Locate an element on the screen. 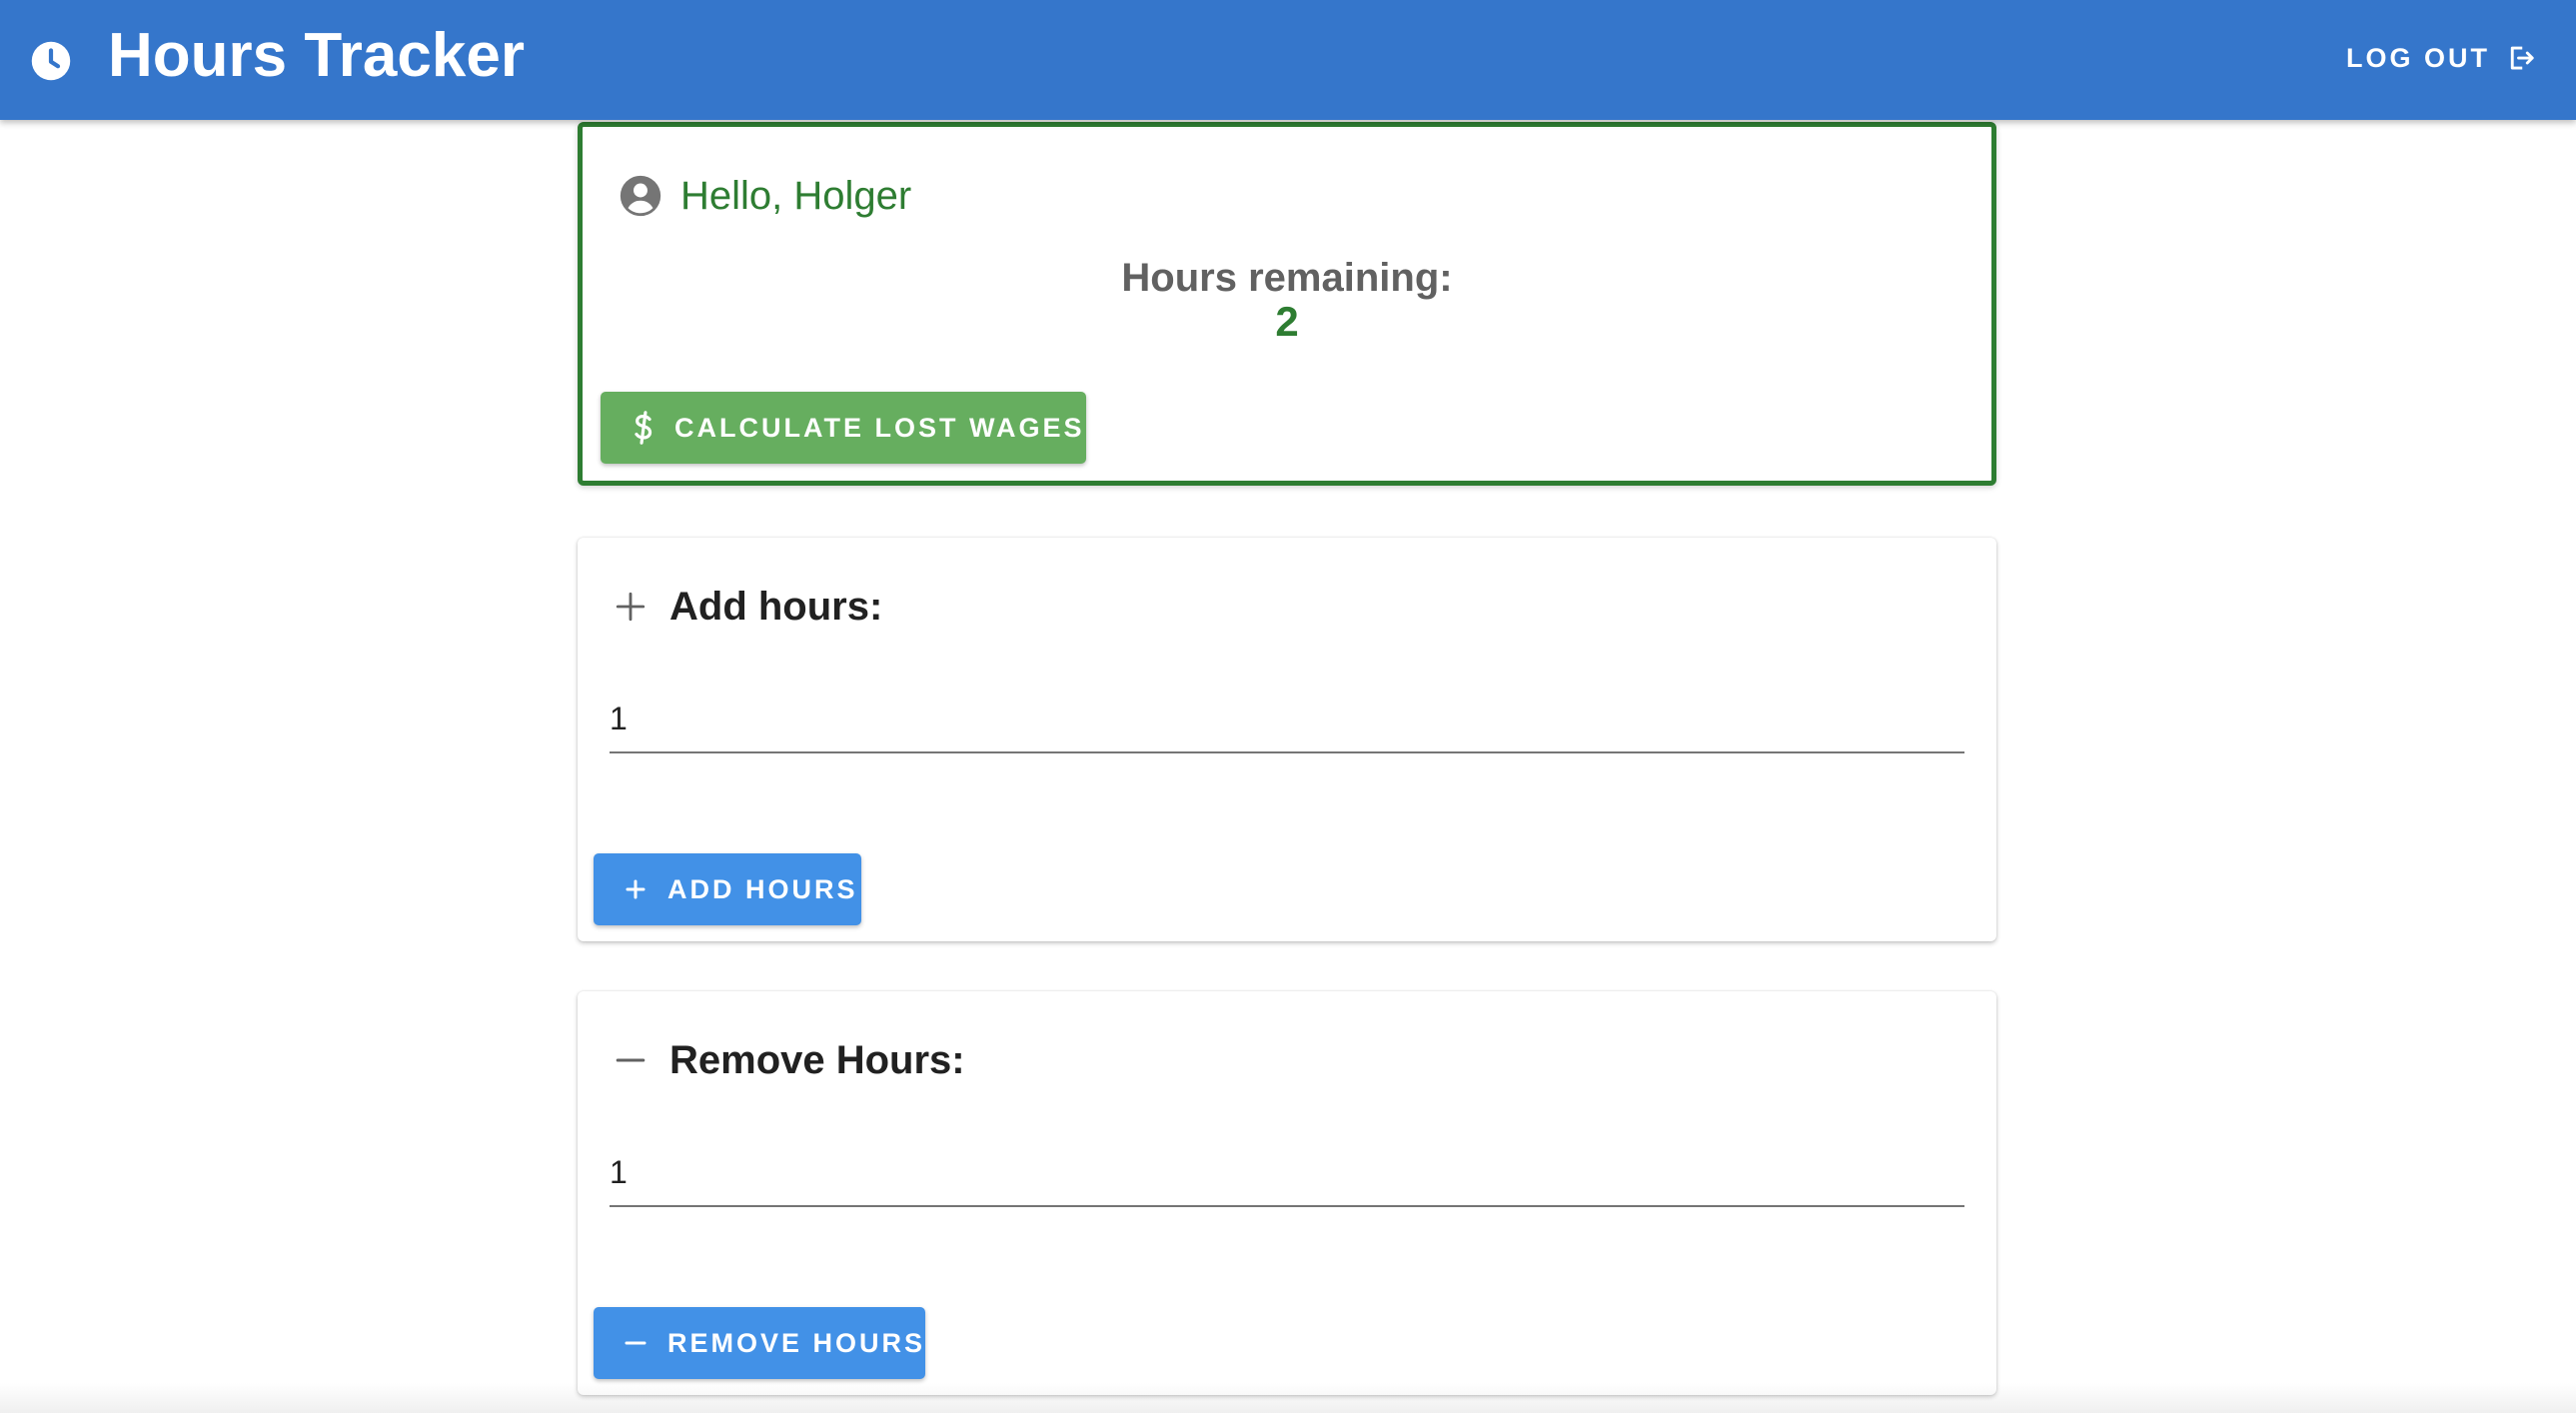  add-hours-field is located at coordinates (1287, 721).